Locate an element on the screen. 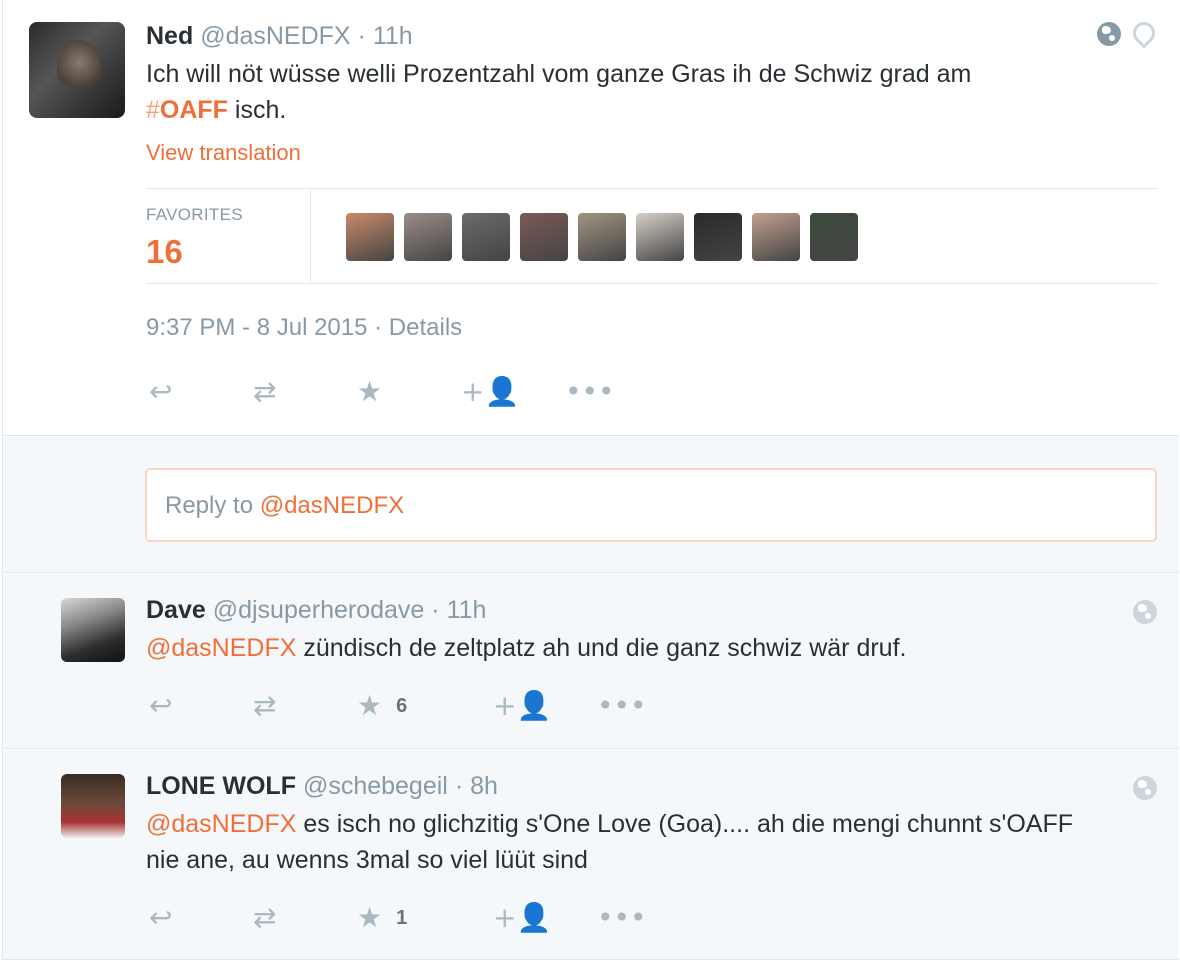 Image resolution: width=1180 pixels, height=960 pixels. tweet-stats: FAVORITES 16 is located at coordinates (652, 236).